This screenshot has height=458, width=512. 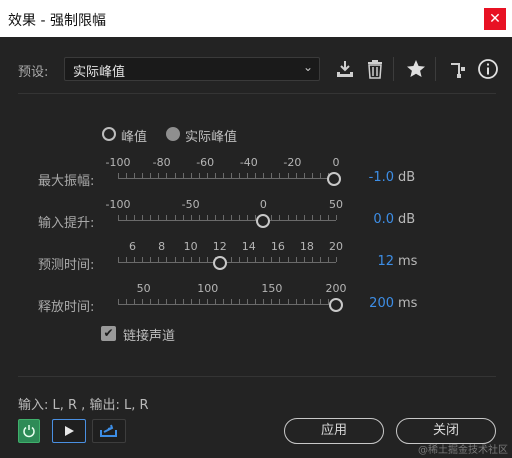 What do you see at coordinates (33, 72) in the screenshot?
I see `preset-label: 预设:` at bounding box center [33, 72].